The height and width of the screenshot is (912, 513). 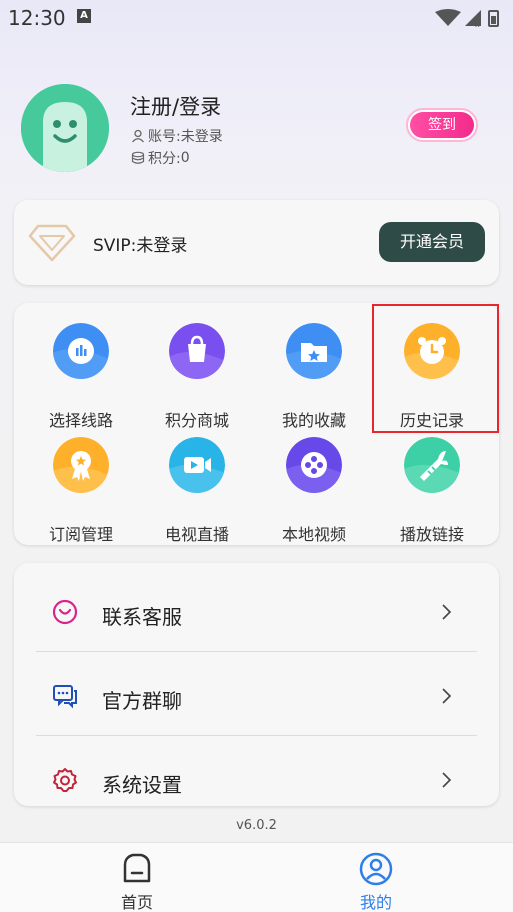 What do you see at coordinates (81, 351) in the screenshot?
I see `route-icon` at bounding box center [81, 351].